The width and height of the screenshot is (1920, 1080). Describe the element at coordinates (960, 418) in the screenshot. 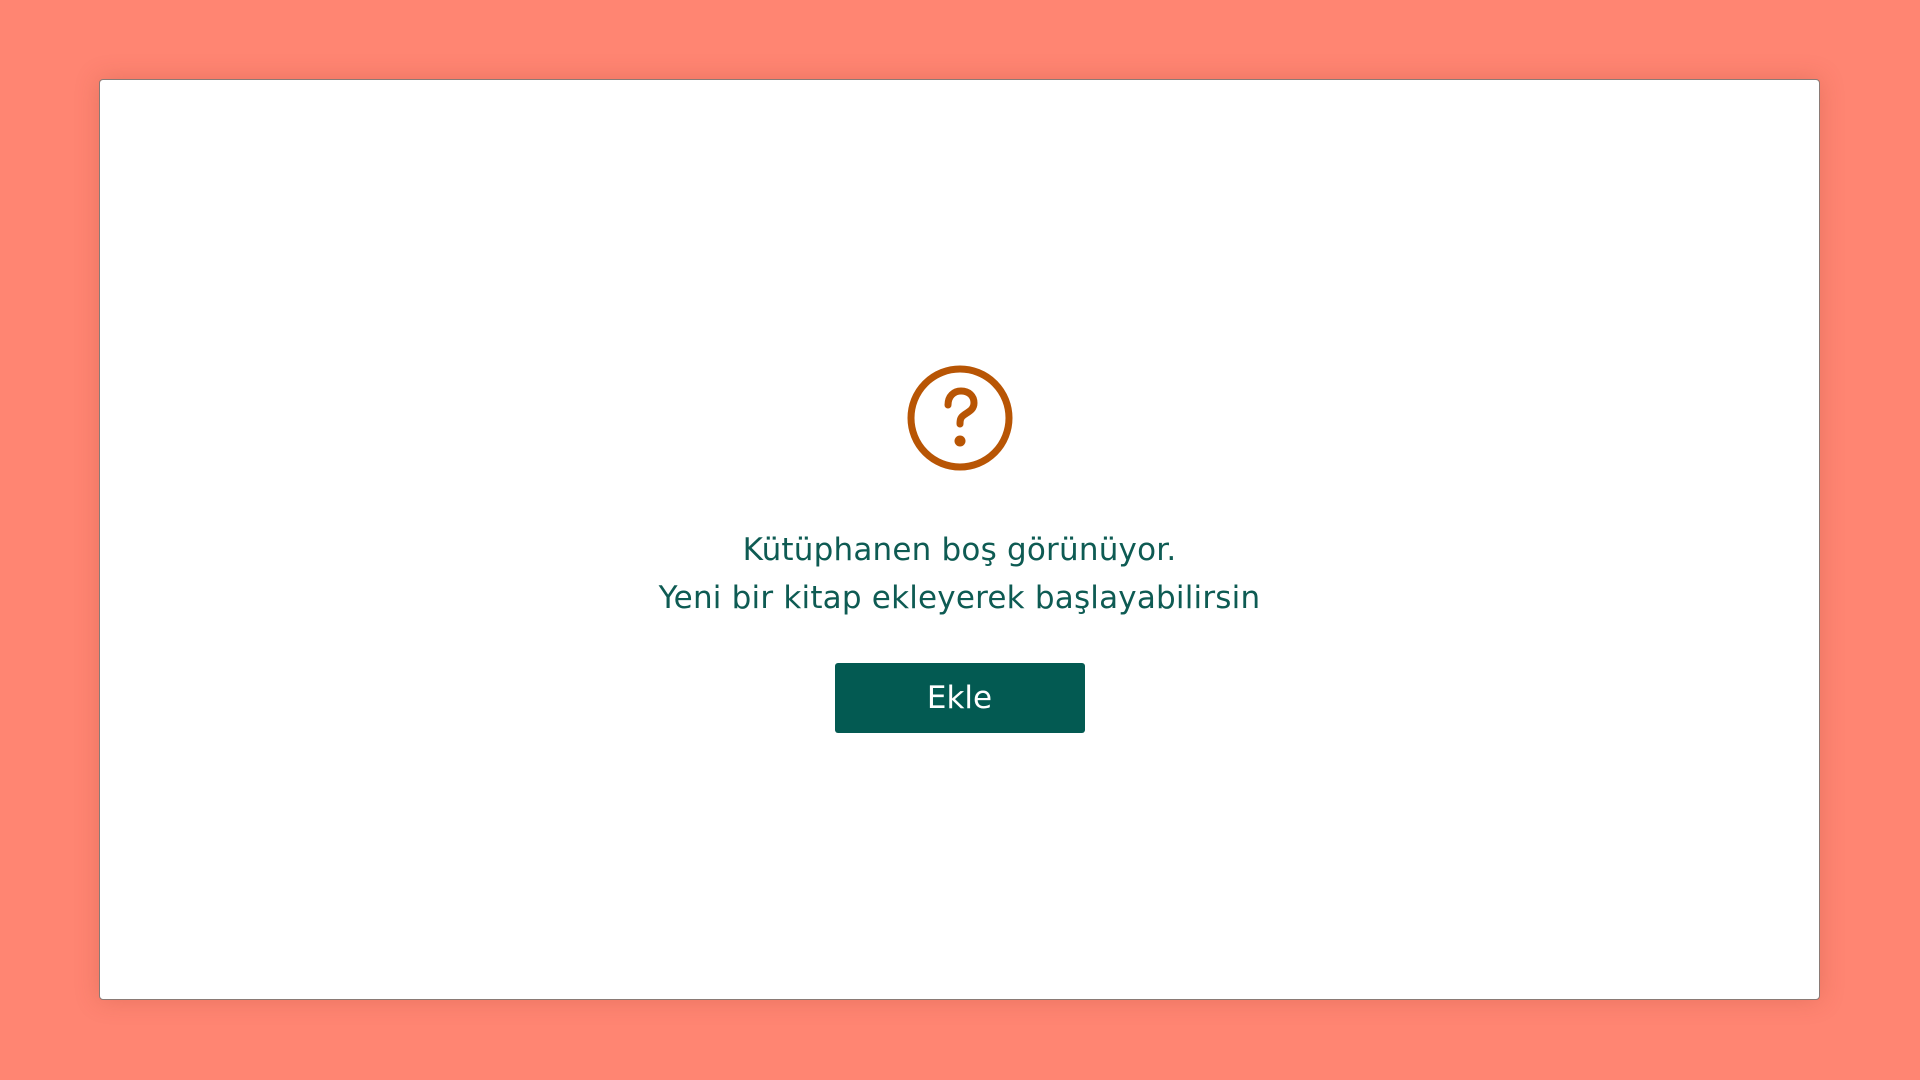

I see `question-circle-icon` at that location.